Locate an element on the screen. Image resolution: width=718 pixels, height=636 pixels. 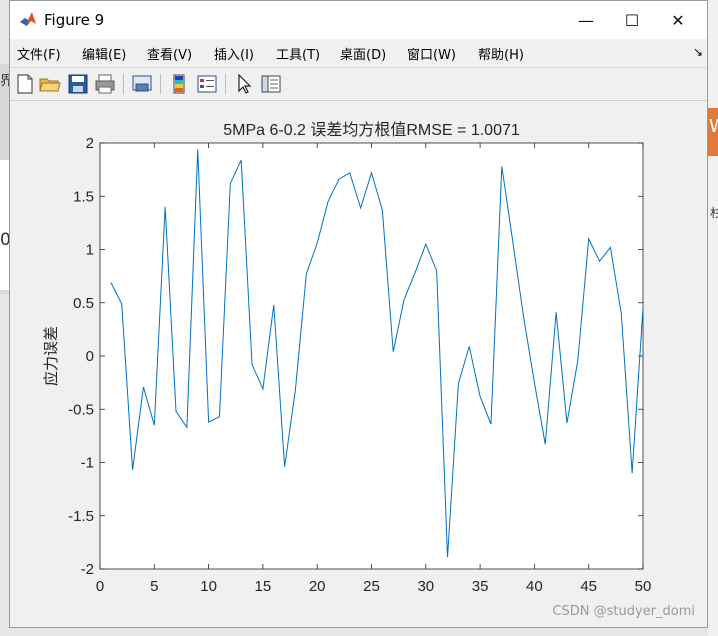
menu-insert: 插入(I) is located at coordinates (234, 53).